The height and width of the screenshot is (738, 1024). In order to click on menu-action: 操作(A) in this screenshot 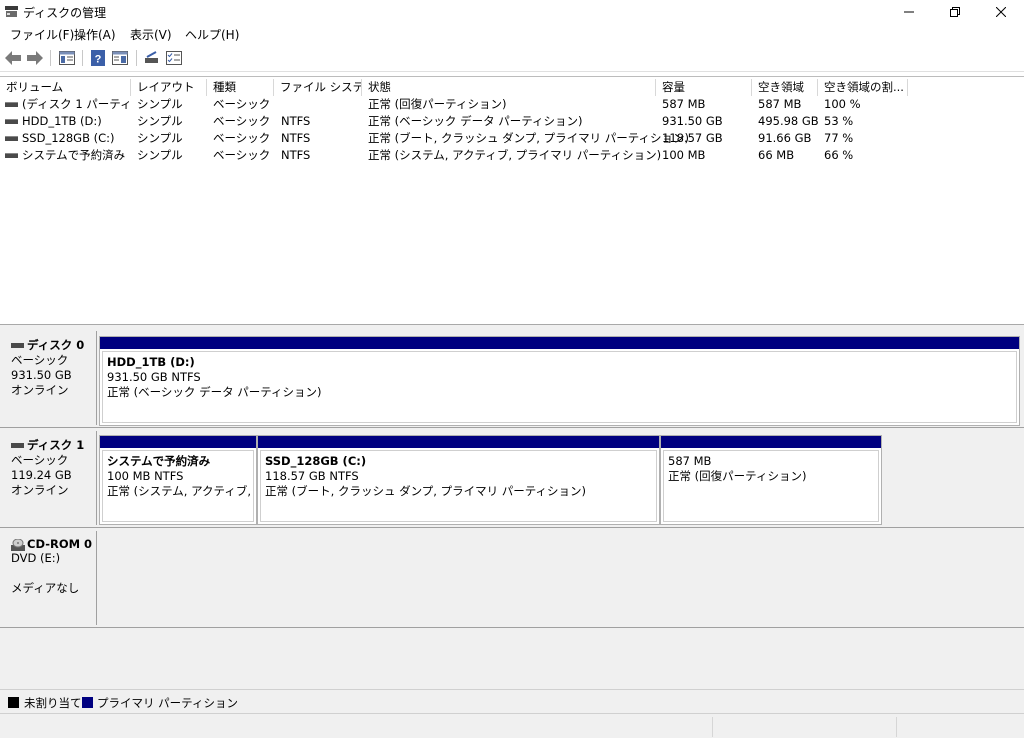, I will do `click(95, 34)`.